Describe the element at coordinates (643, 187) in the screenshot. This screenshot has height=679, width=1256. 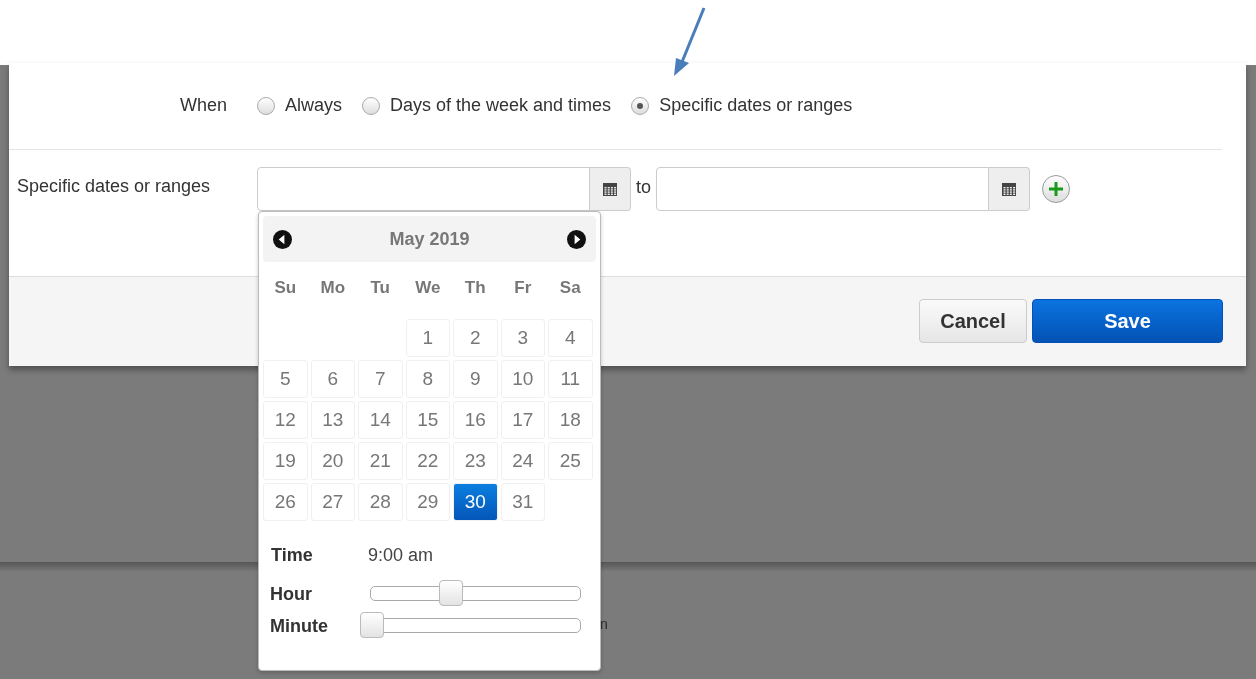
I see `to-label: to` at that location.